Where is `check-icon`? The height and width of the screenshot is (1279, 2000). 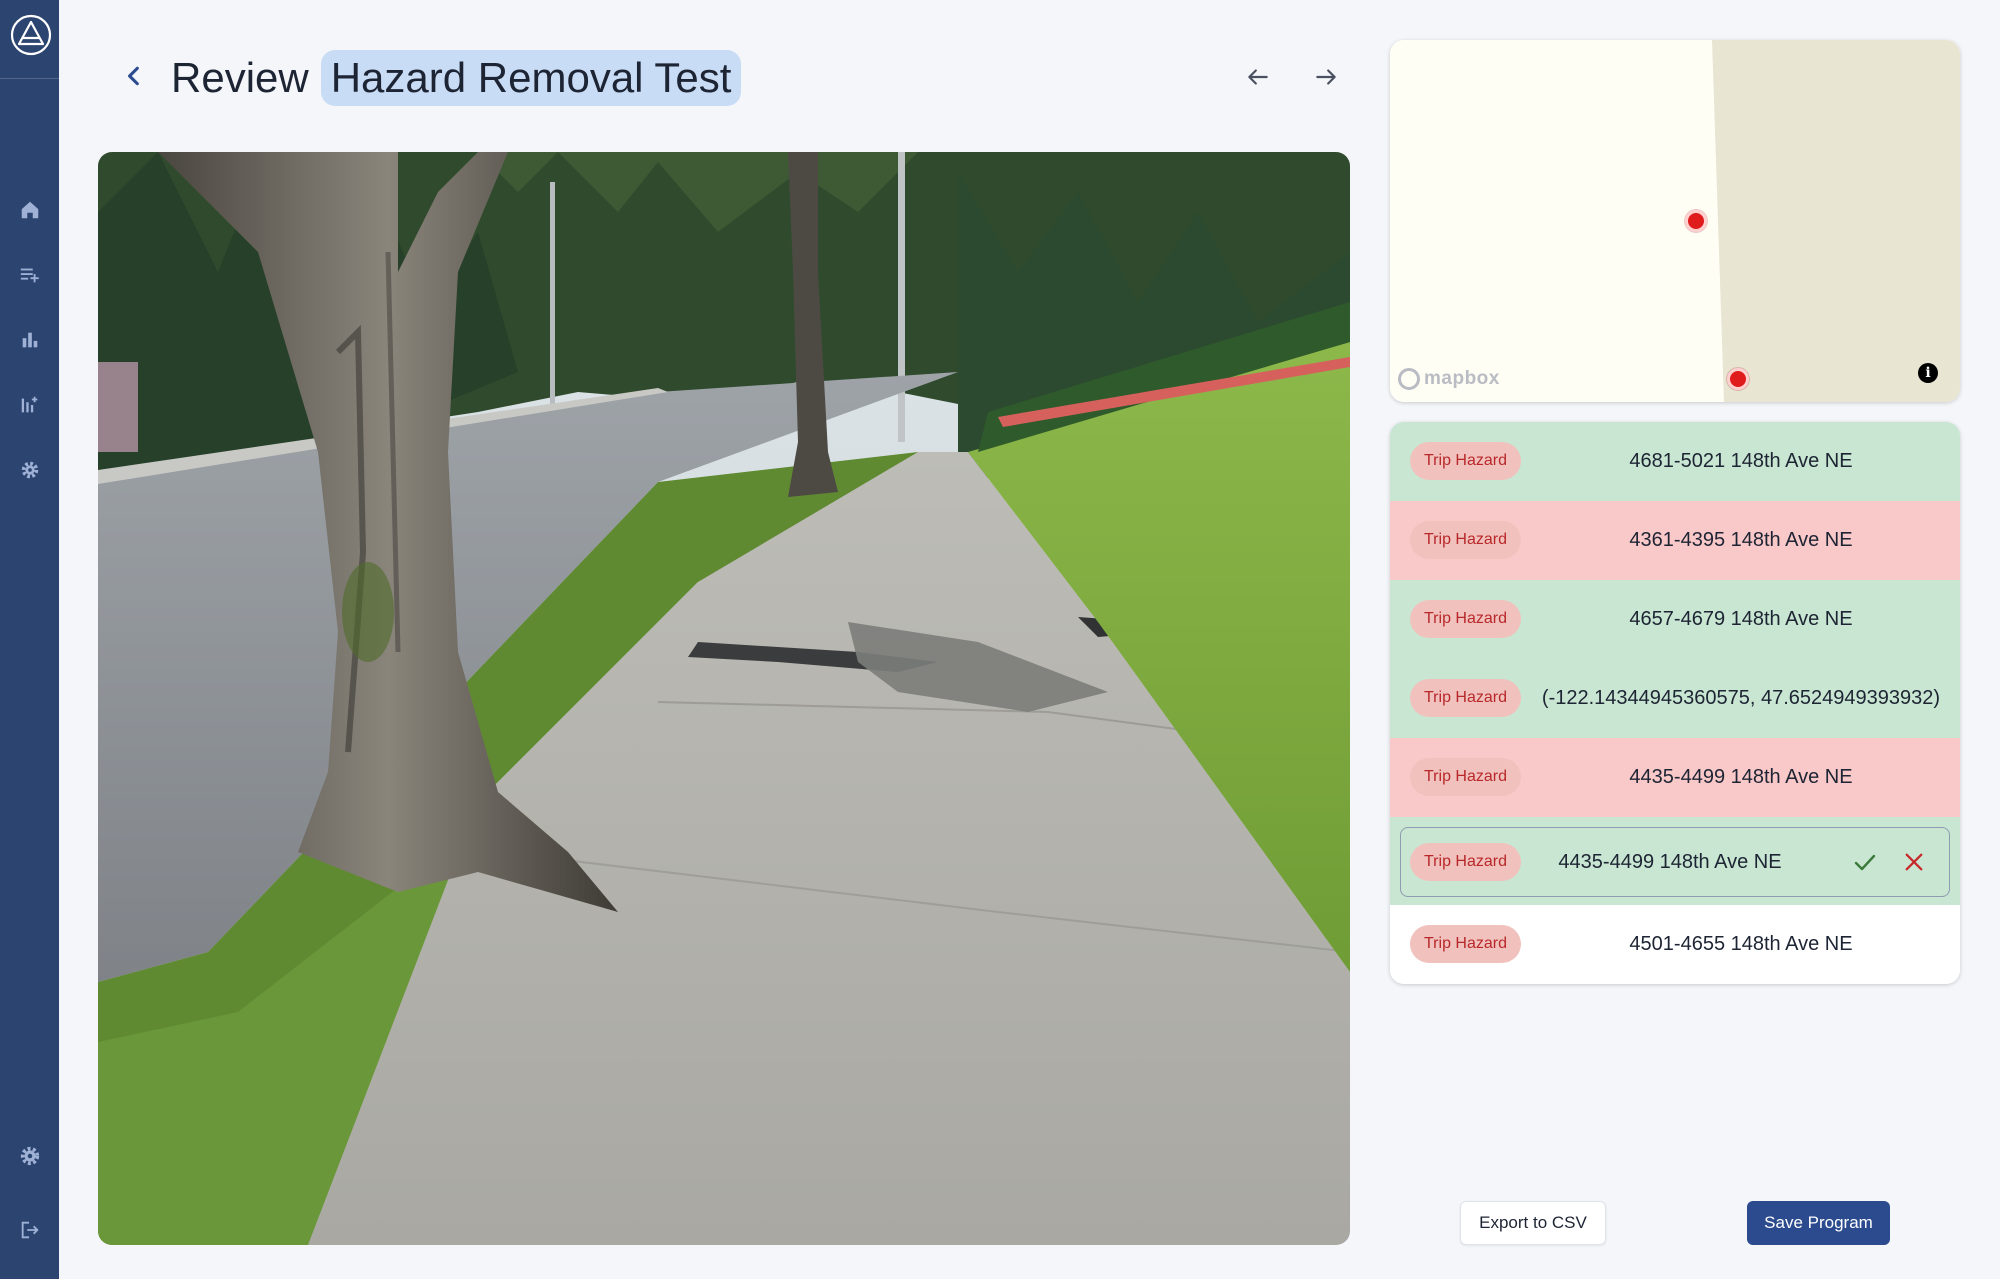 check-icon is located at coordinates (1865, 862).